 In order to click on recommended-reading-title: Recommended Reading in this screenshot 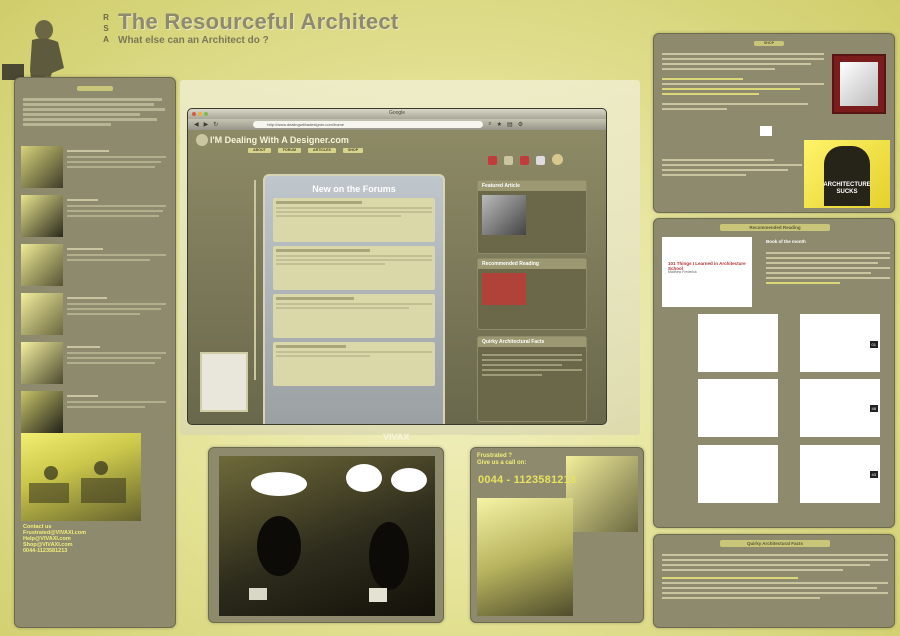, I will do `click(532, 264)`.